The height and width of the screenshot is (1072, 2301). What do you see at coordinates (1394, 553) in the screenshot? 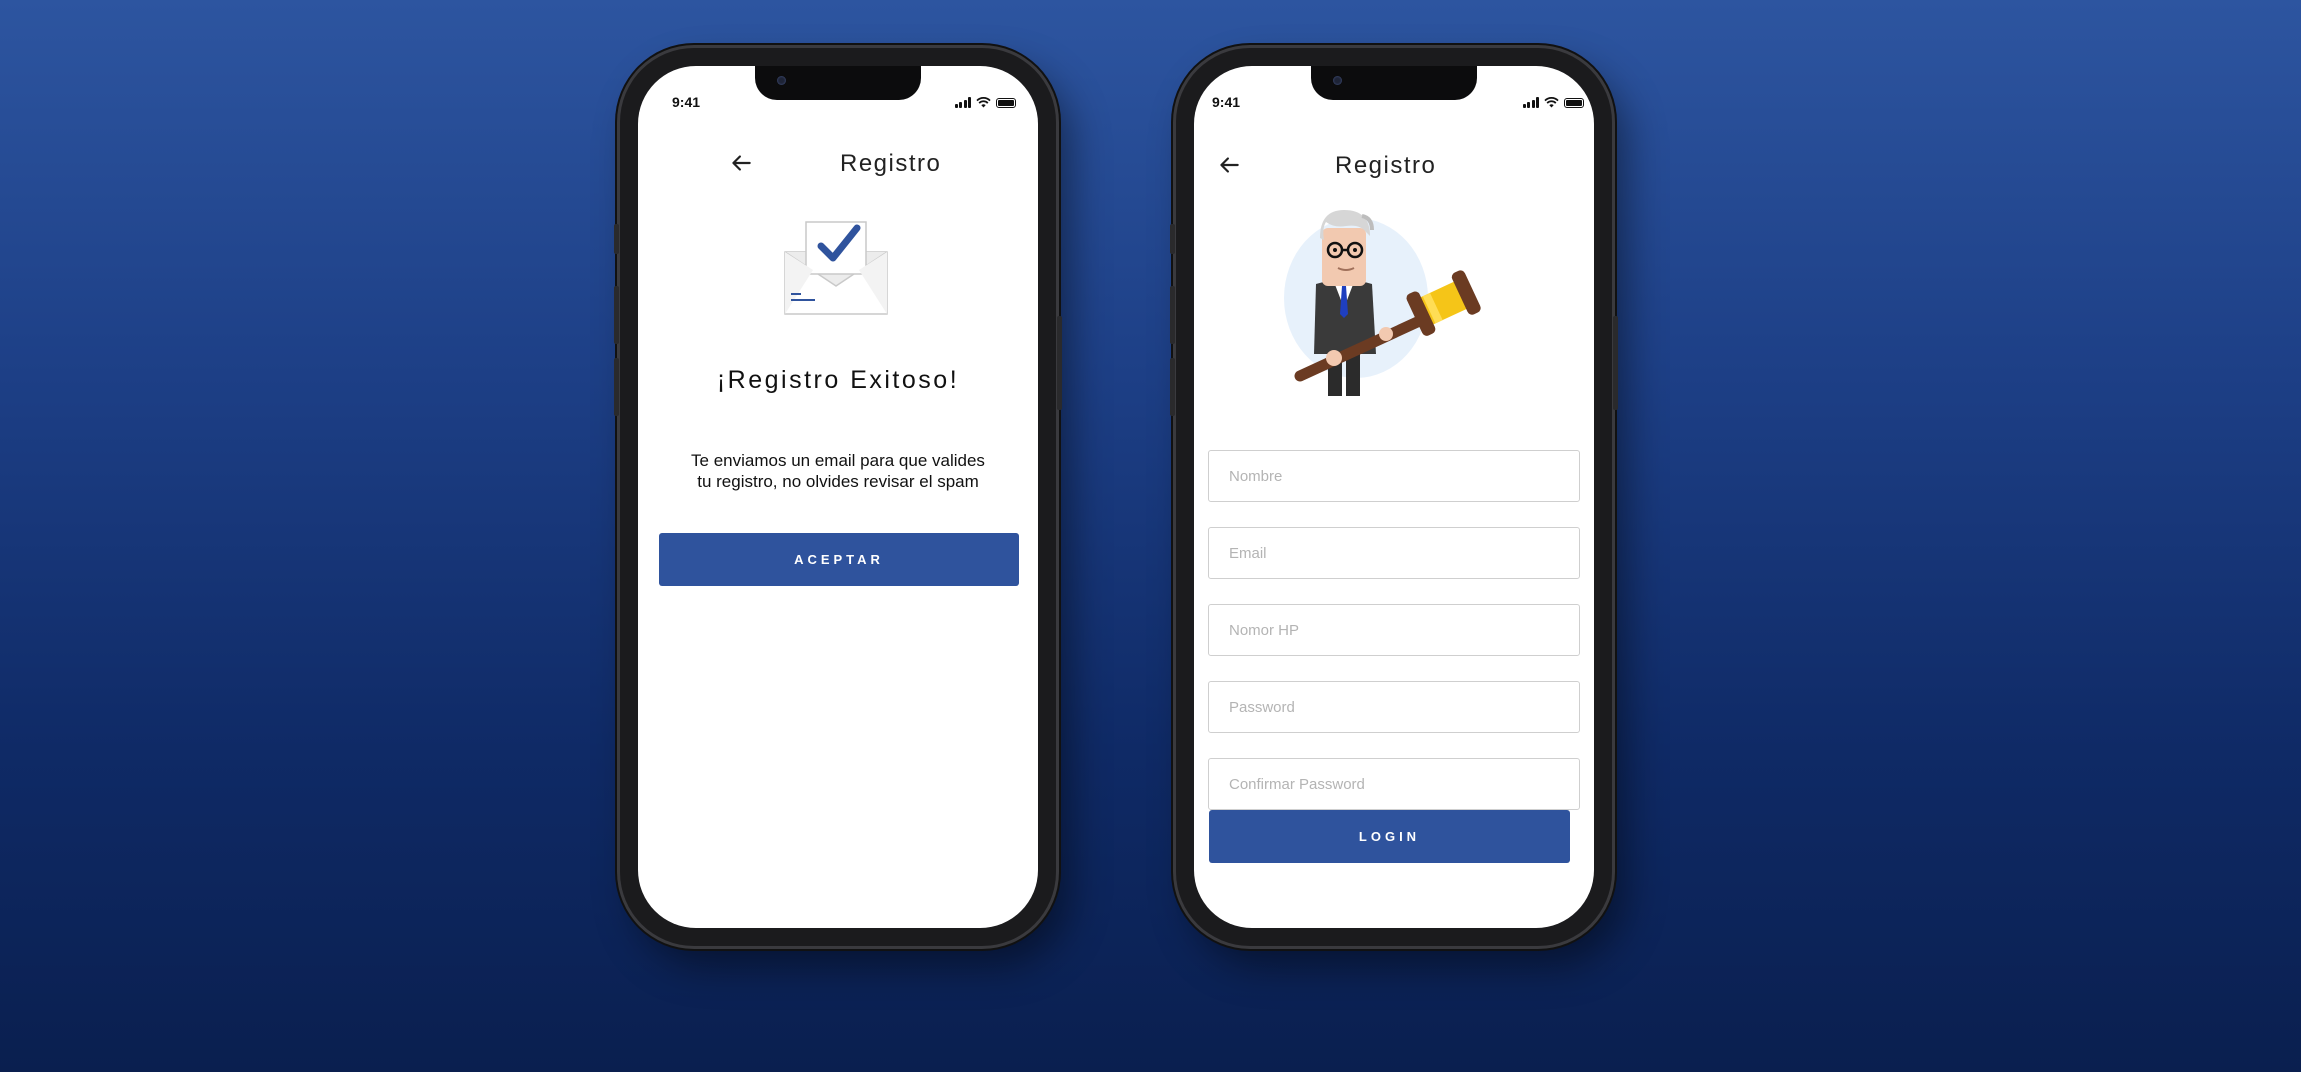
I see `email-field` at bounding box center [1394, 553].